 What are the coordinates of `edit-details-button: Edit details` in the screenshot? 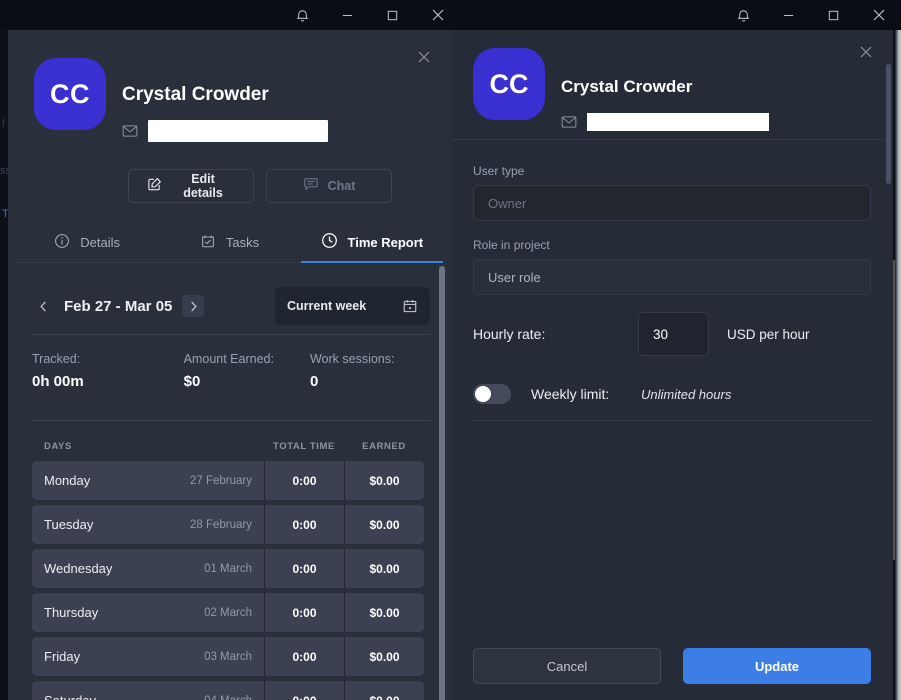 It's located at (191, 186).